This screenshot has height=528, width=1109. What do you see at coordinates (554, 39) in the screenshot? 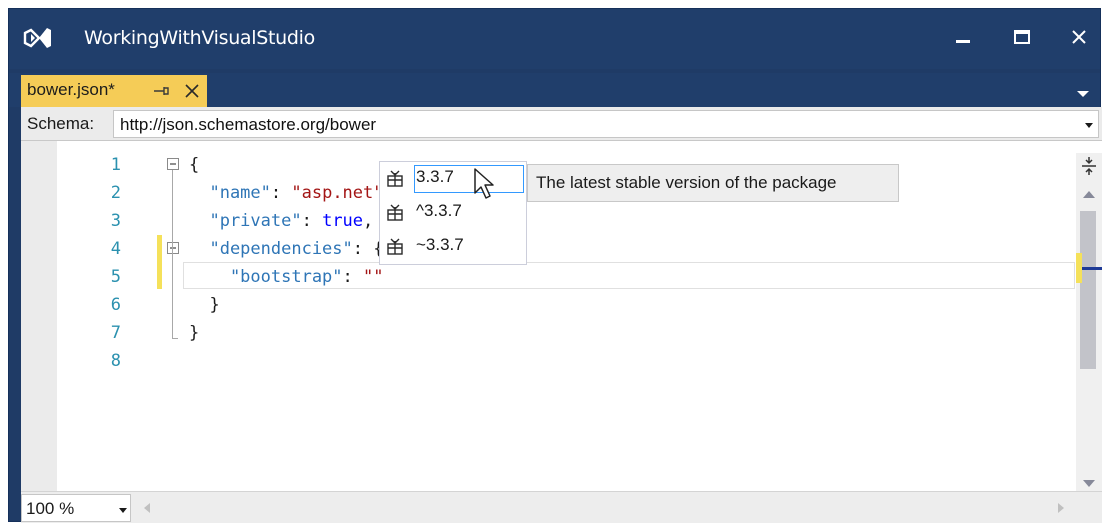
I see `title-bar: WorkingWithVisualStudio` at bounding box center [554, 39].